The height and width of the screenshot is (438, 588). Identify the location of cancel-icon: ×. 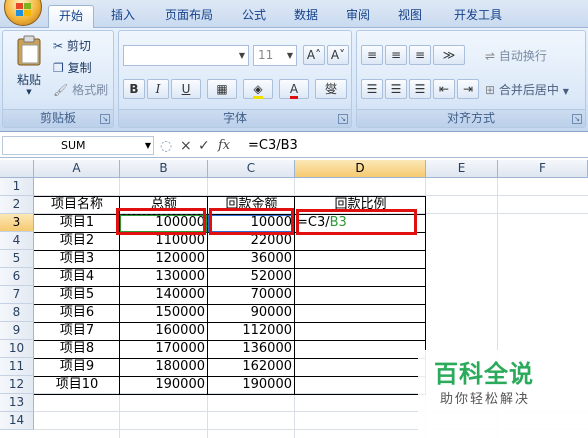
(186, 146).